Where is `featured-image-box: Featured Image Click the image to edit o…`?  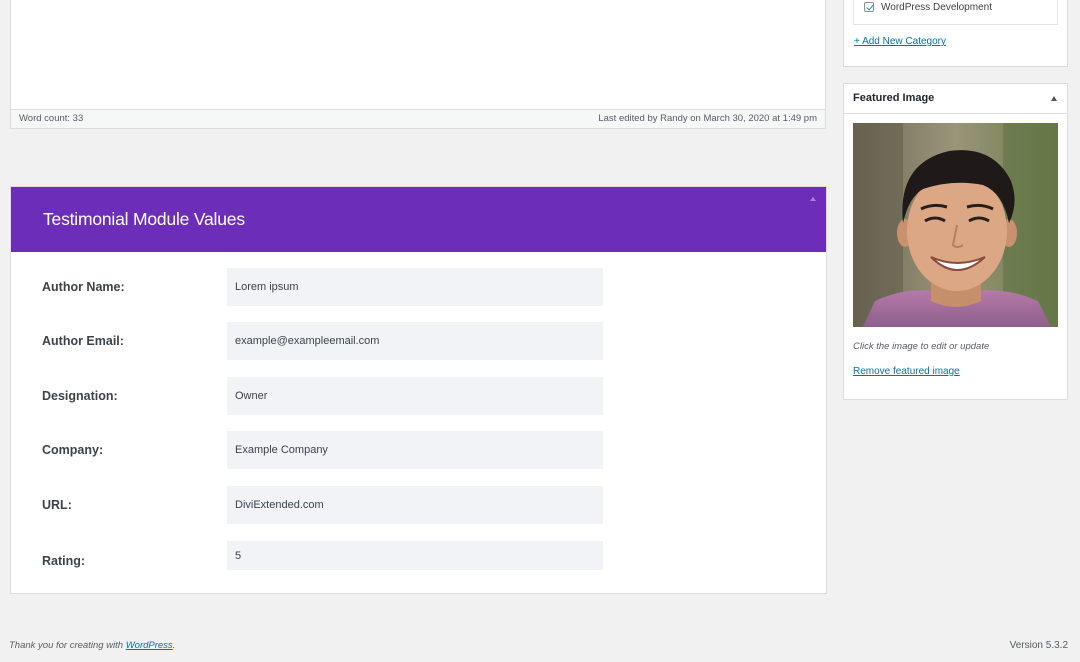 featured-image-box: Featured Image Click the image to edit o… is located at coordinates (955, 241).